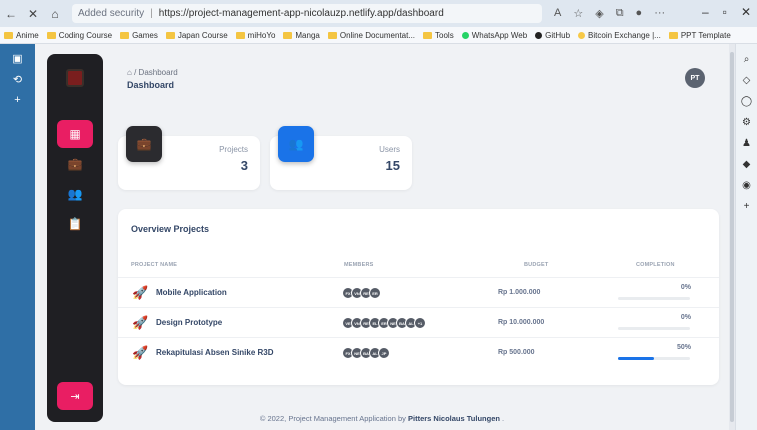 The height and width of the screenshot is (430, 757). I want to click on bookmark-label: Manga, so click(307, 35).